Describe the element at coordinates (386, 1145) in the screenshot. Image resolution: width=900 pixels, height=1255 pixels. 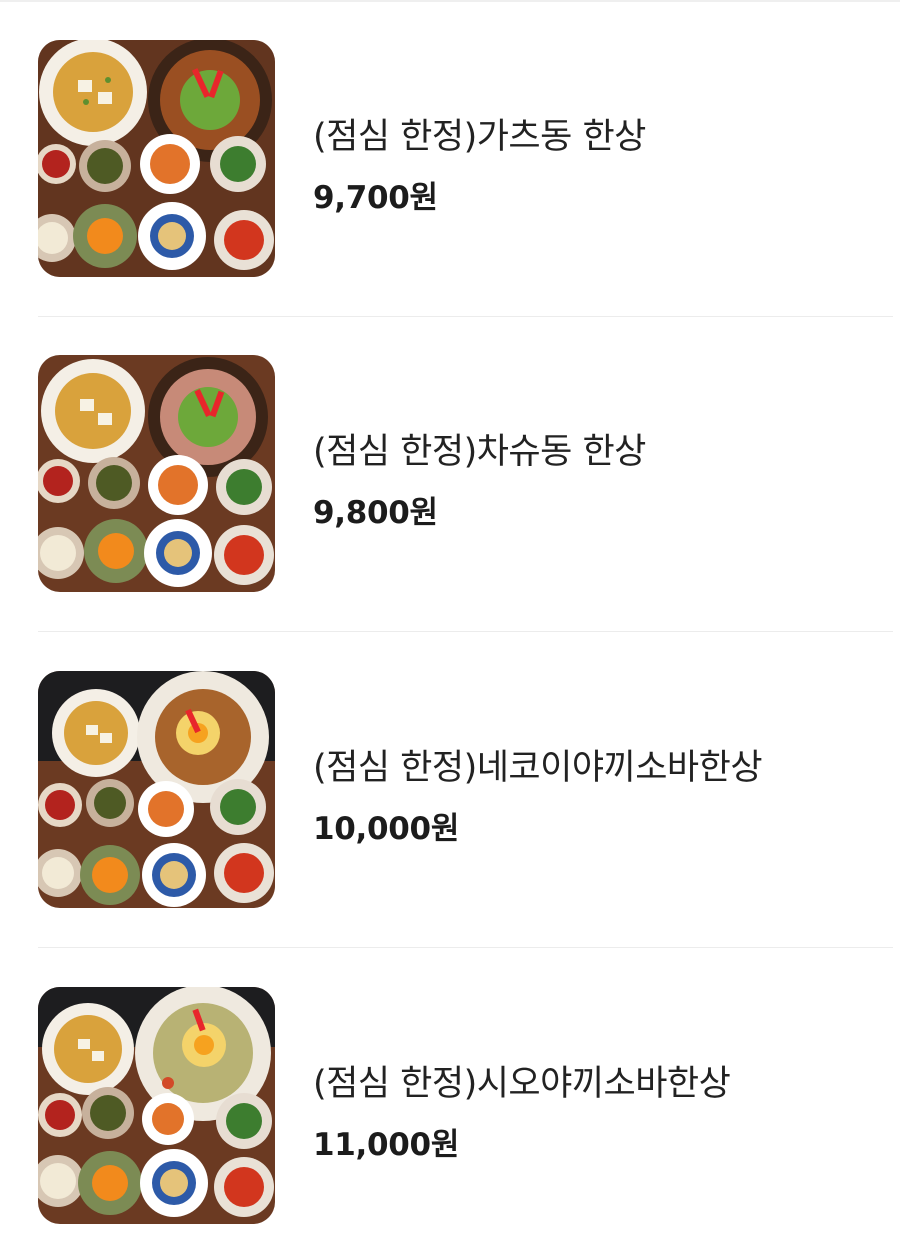
I see `menu-item-price: 11,000원` at that location.